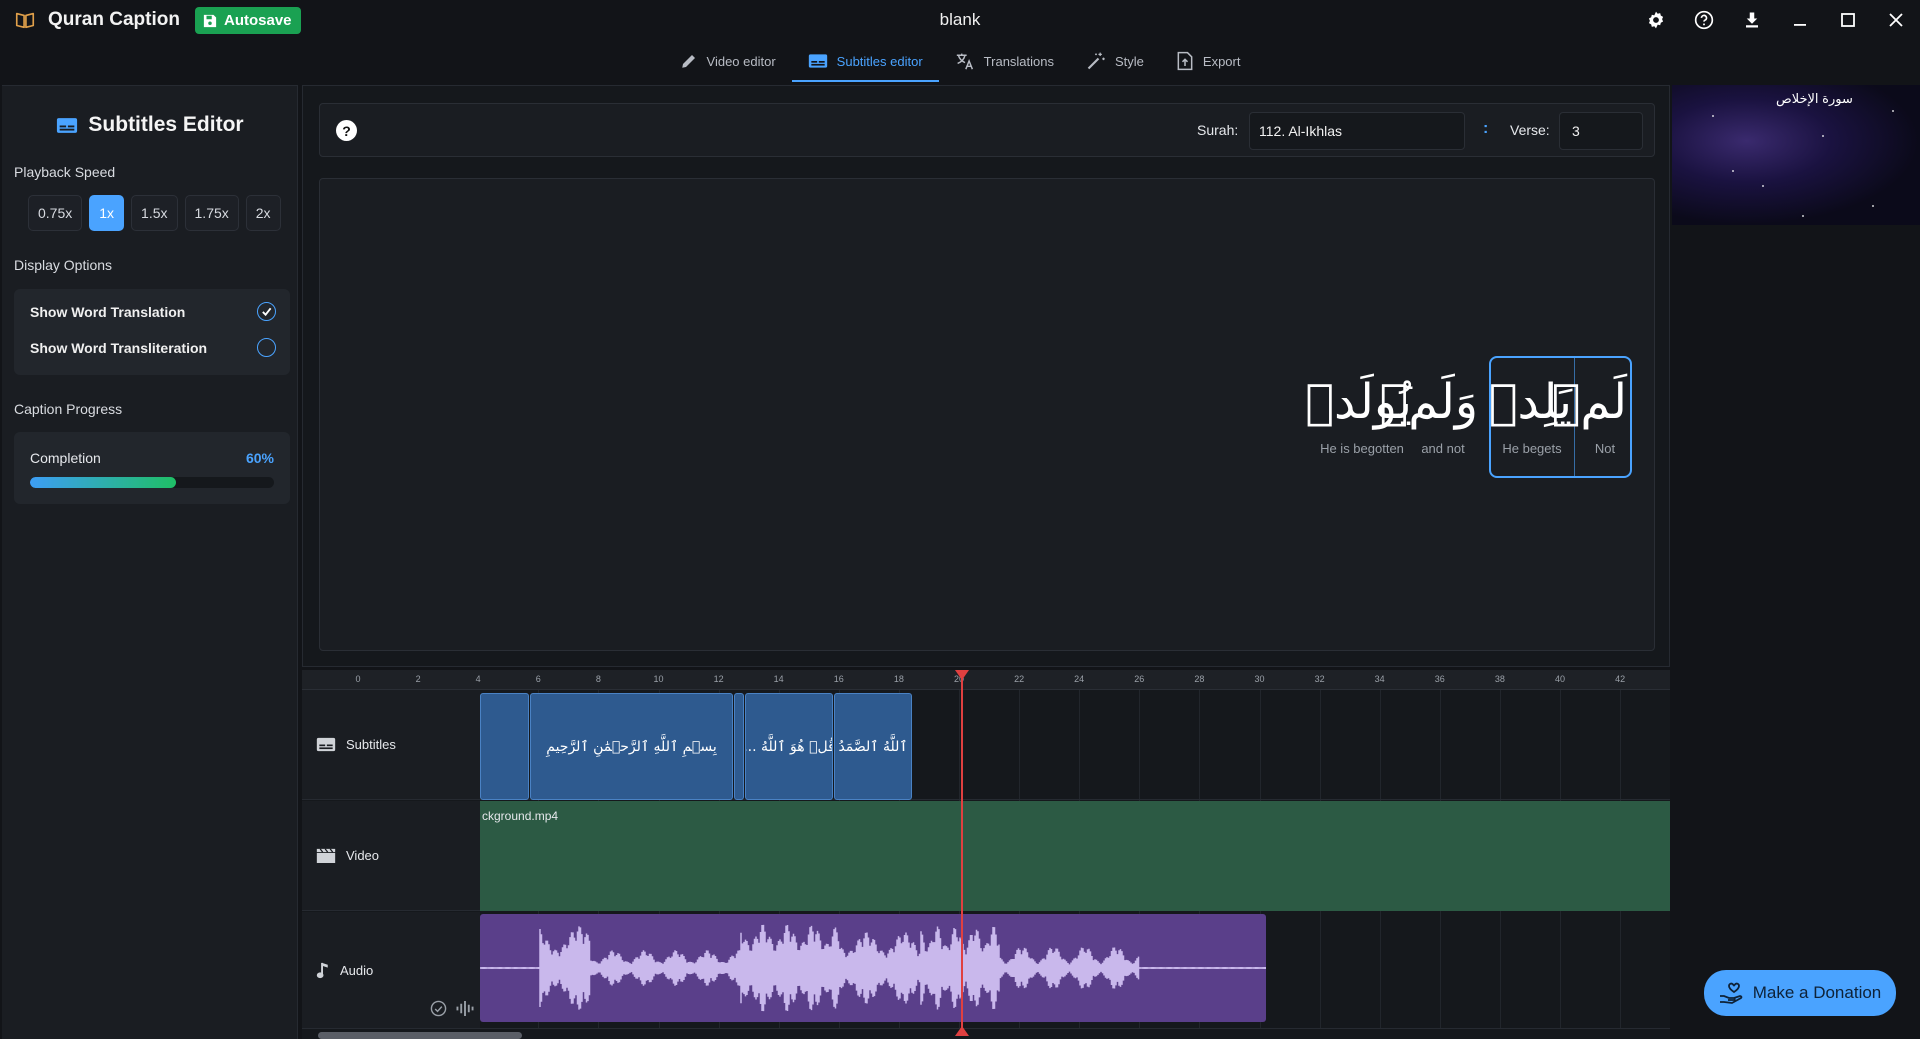  Describe the element at coordinates (658, 679) in the screenshot. I see `ruler-tick-label: 10` at that location.